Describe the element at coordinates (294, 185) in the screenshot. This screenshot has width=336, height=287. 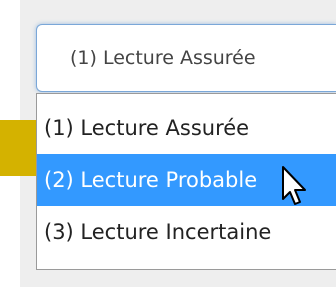
I see `mouse-pointer-icon` at that location.